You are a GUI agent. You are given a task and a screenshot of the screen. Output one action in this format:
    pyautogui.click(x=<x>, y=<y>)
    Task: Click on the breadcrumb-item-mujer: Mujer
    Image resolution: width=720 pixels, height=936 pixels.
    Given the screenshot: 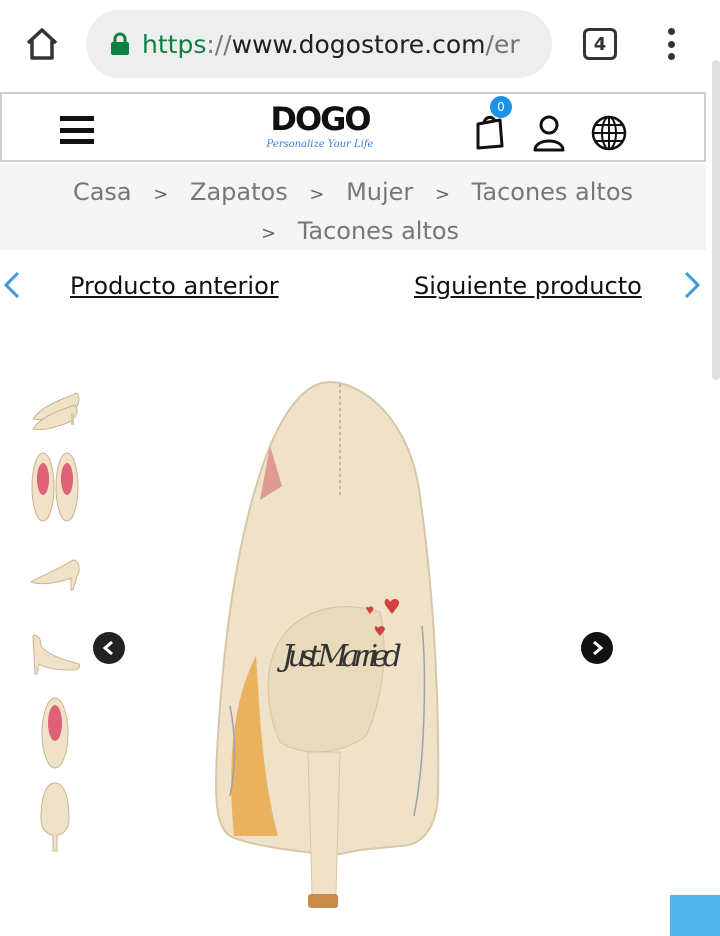 What is the action you would take?
    pyautogui.click(x=379, y=192)
    